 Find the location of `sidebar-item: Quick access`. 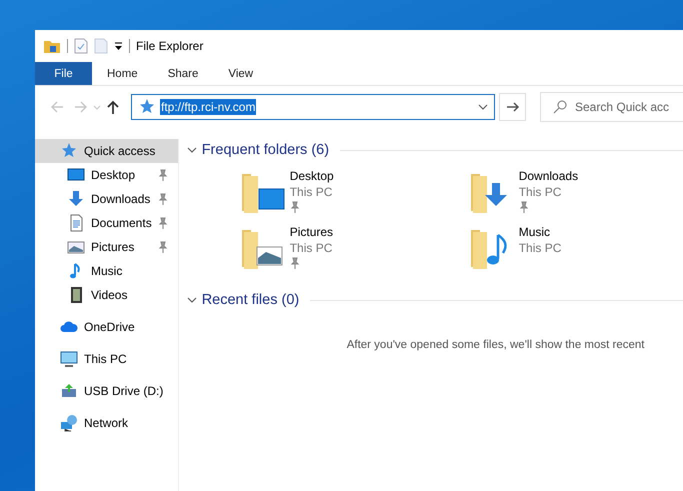

sidebar-item: Quick access is located at coordinates (106, 151).